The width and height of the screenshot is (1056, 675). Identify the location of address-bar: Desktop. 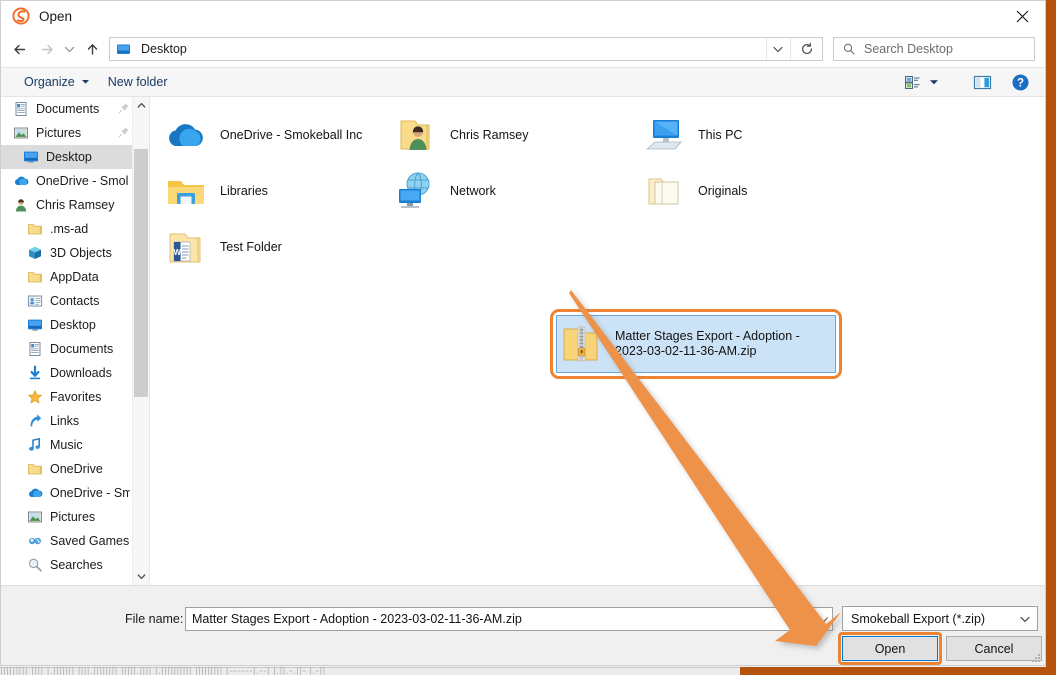
(466, 49).